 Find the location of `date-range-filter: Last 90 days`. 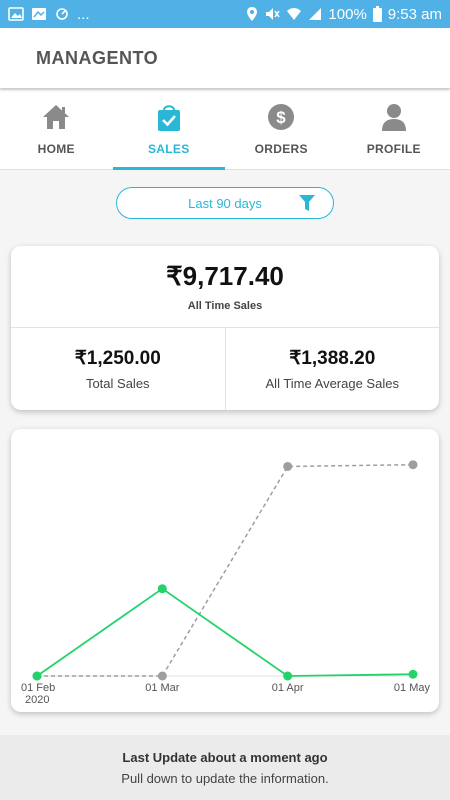

date-range-filter: Last 90 days is located at coordinates (225, 203).